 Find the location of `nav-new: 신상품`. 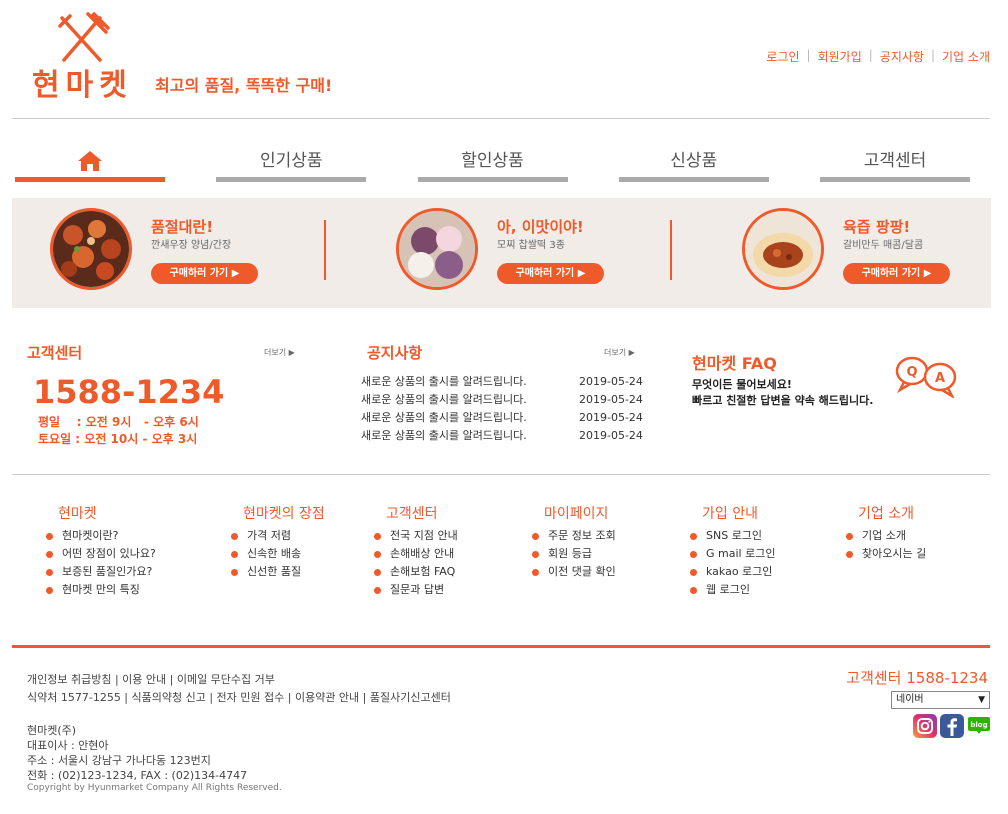

nav-new: 신상품 is located at coordinates (693, 165).